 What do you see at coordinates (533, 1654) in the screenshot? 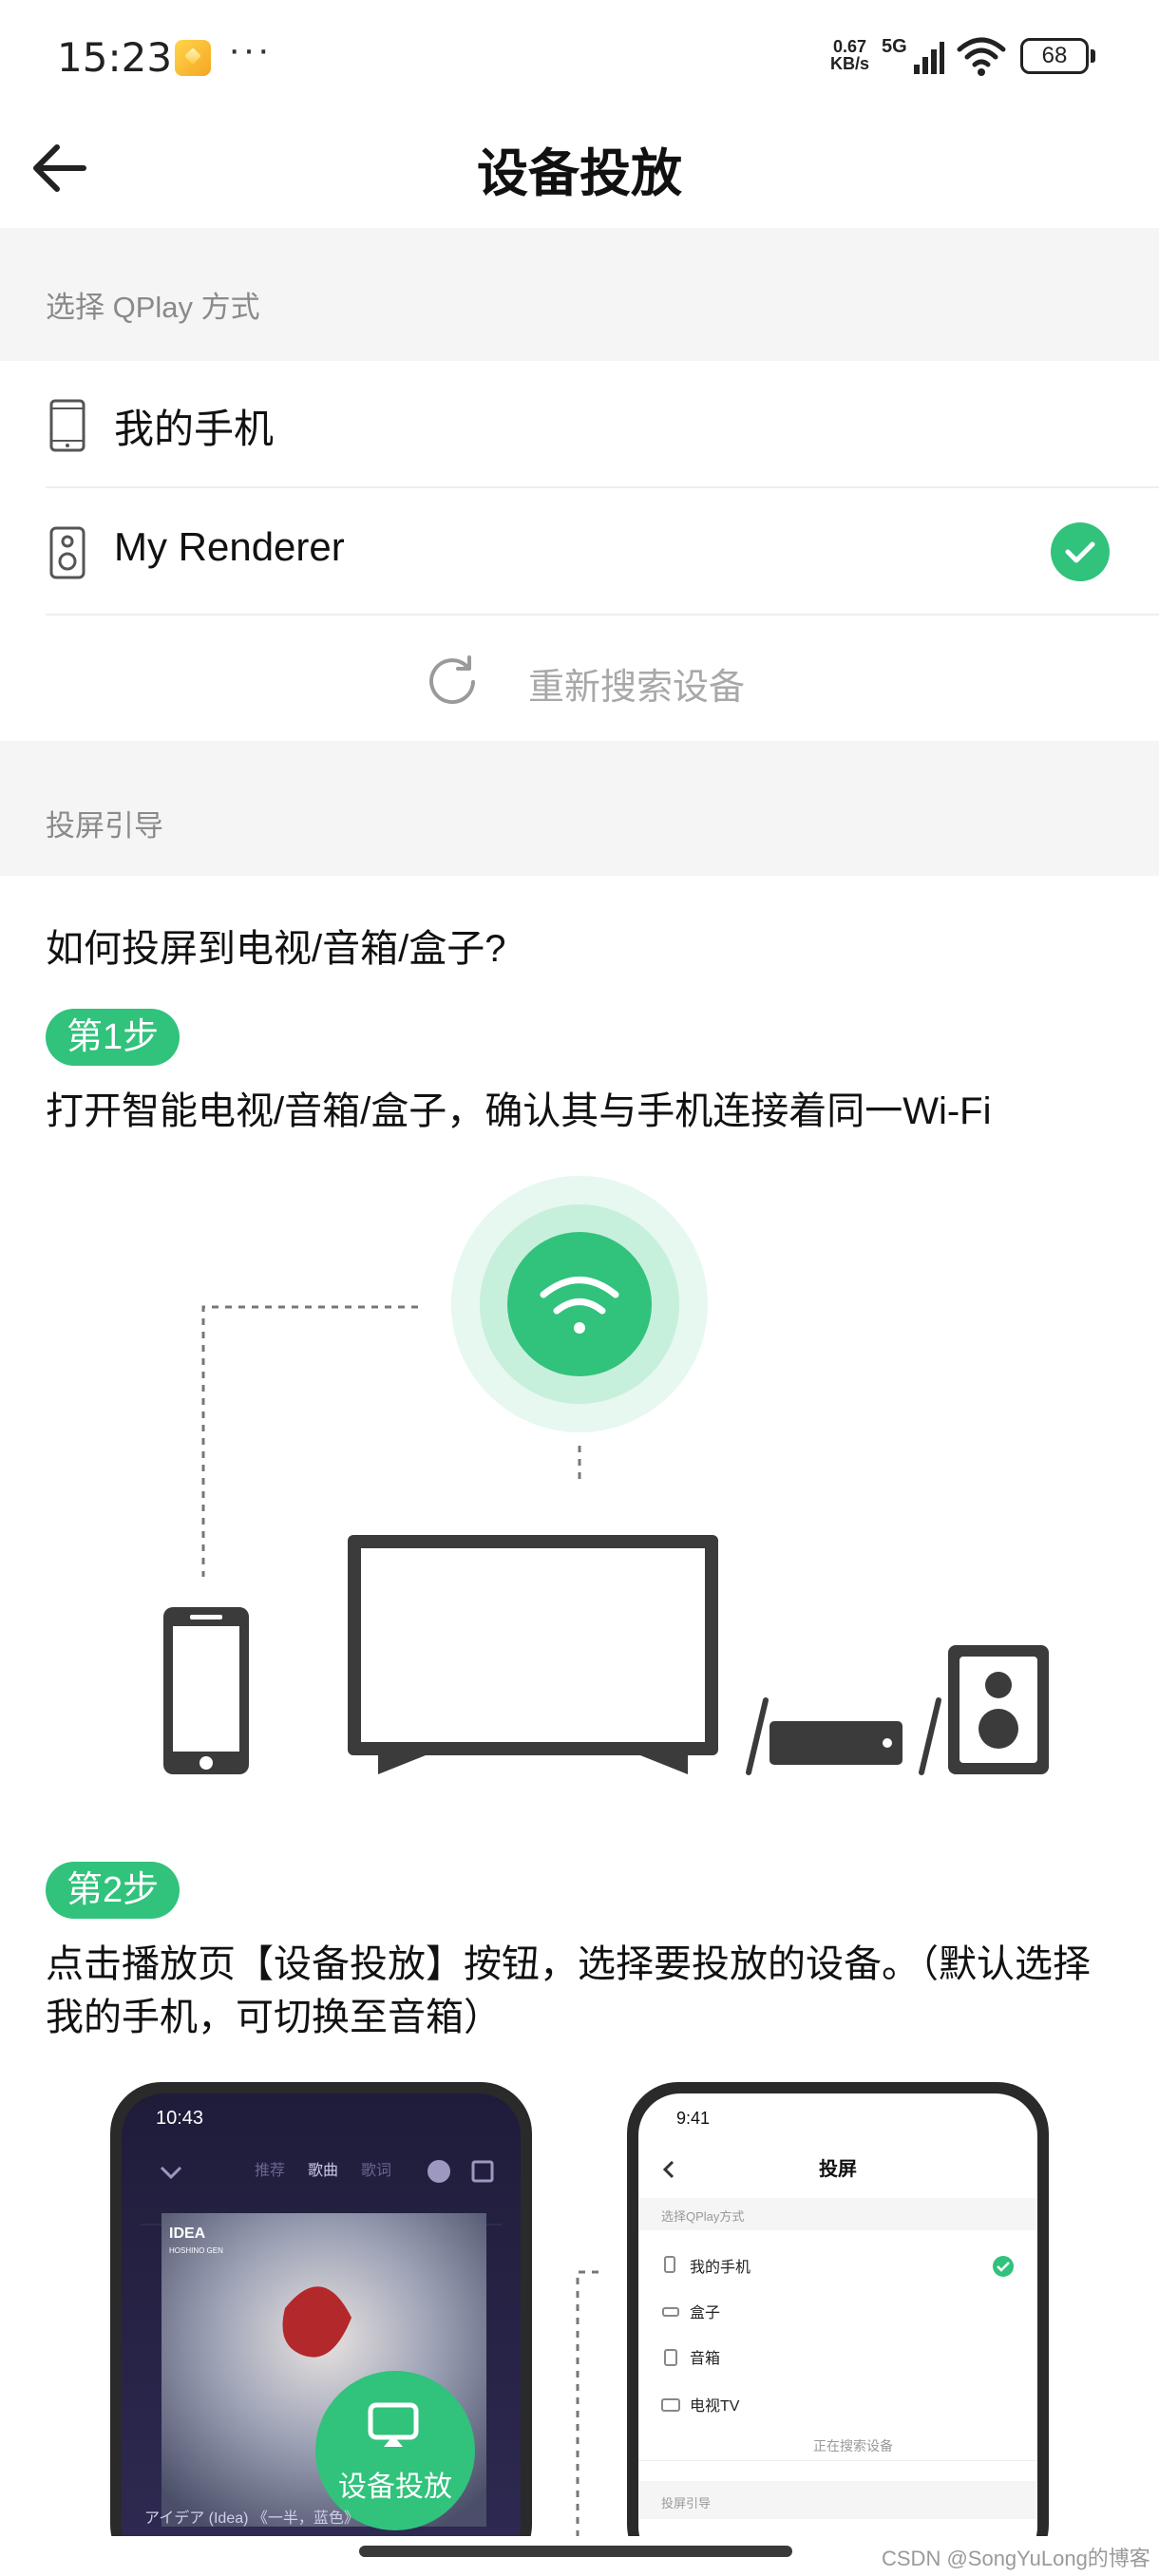
I see `tv-illustration` at bounding box center [533, 1654].